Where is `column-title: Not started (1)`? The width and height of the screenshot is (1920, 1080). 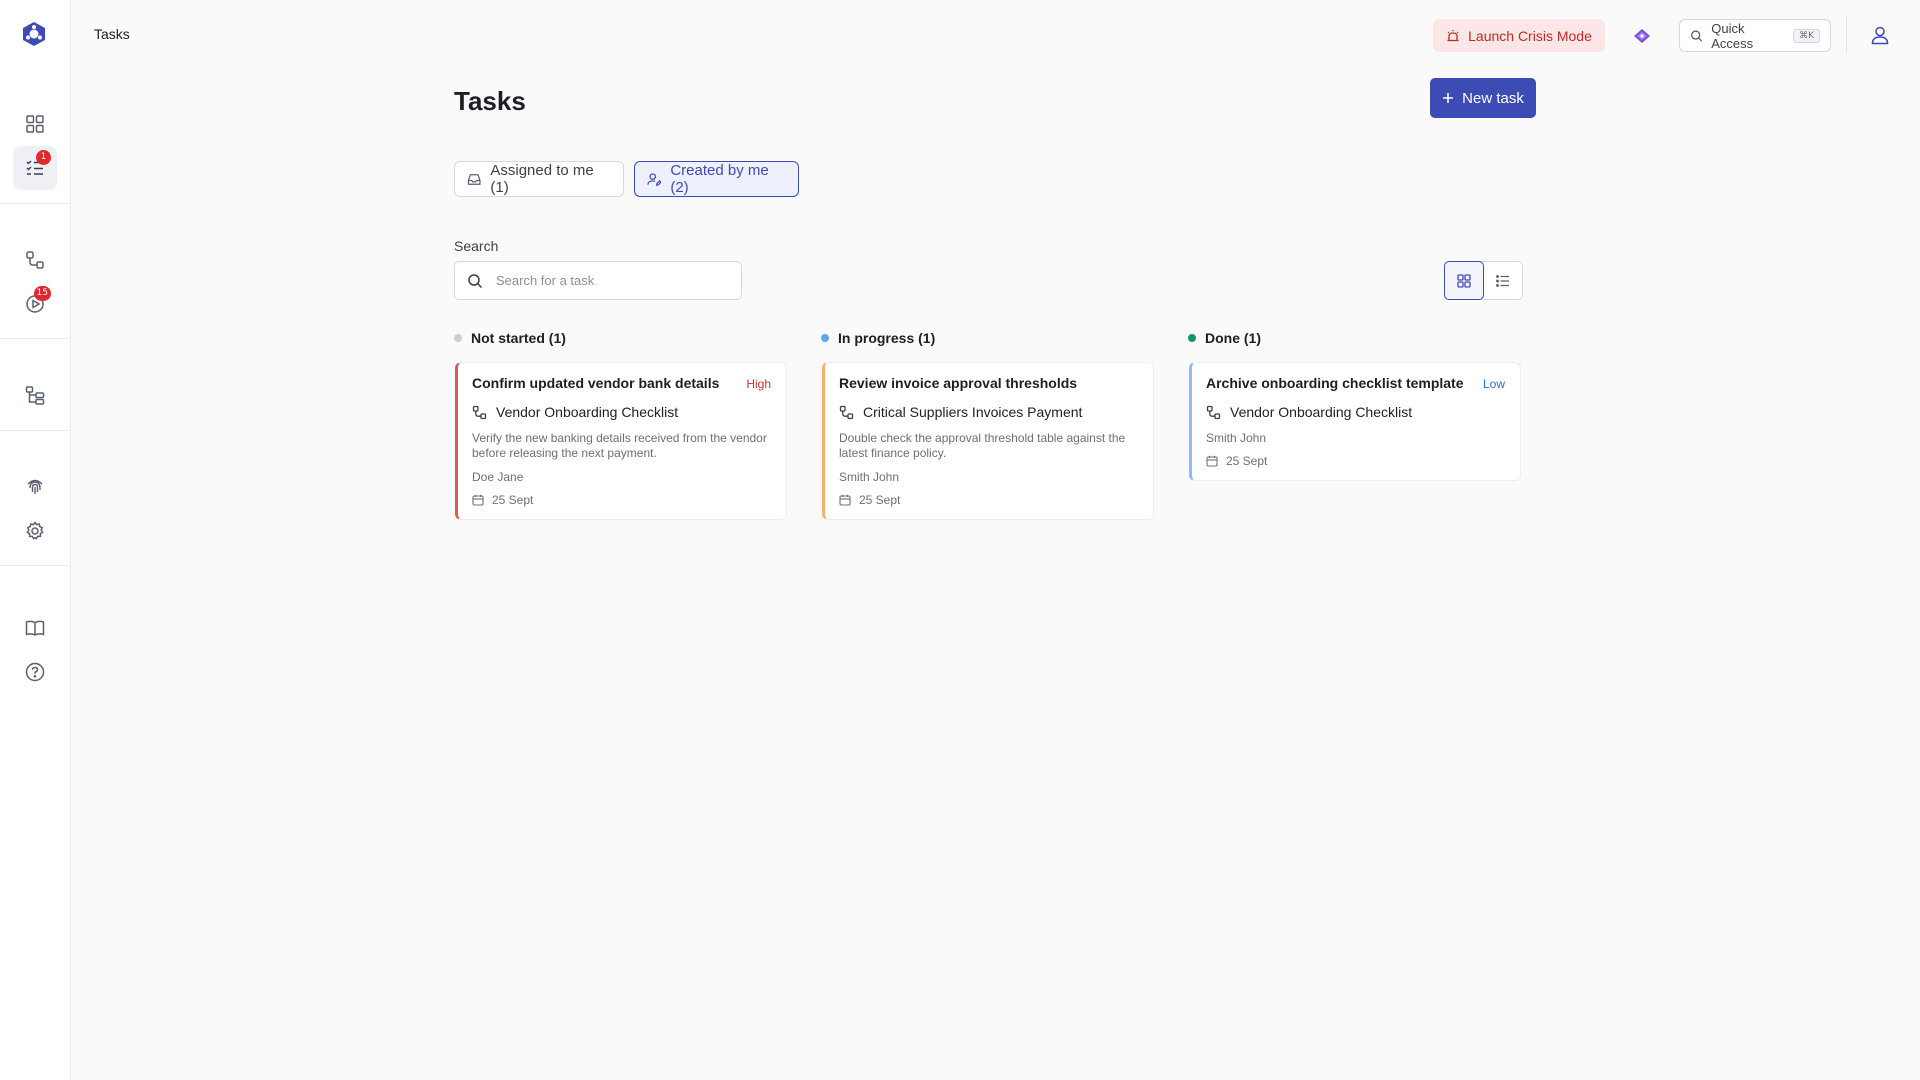
column-title: Not started (1) is located at coordinates (518, 338).